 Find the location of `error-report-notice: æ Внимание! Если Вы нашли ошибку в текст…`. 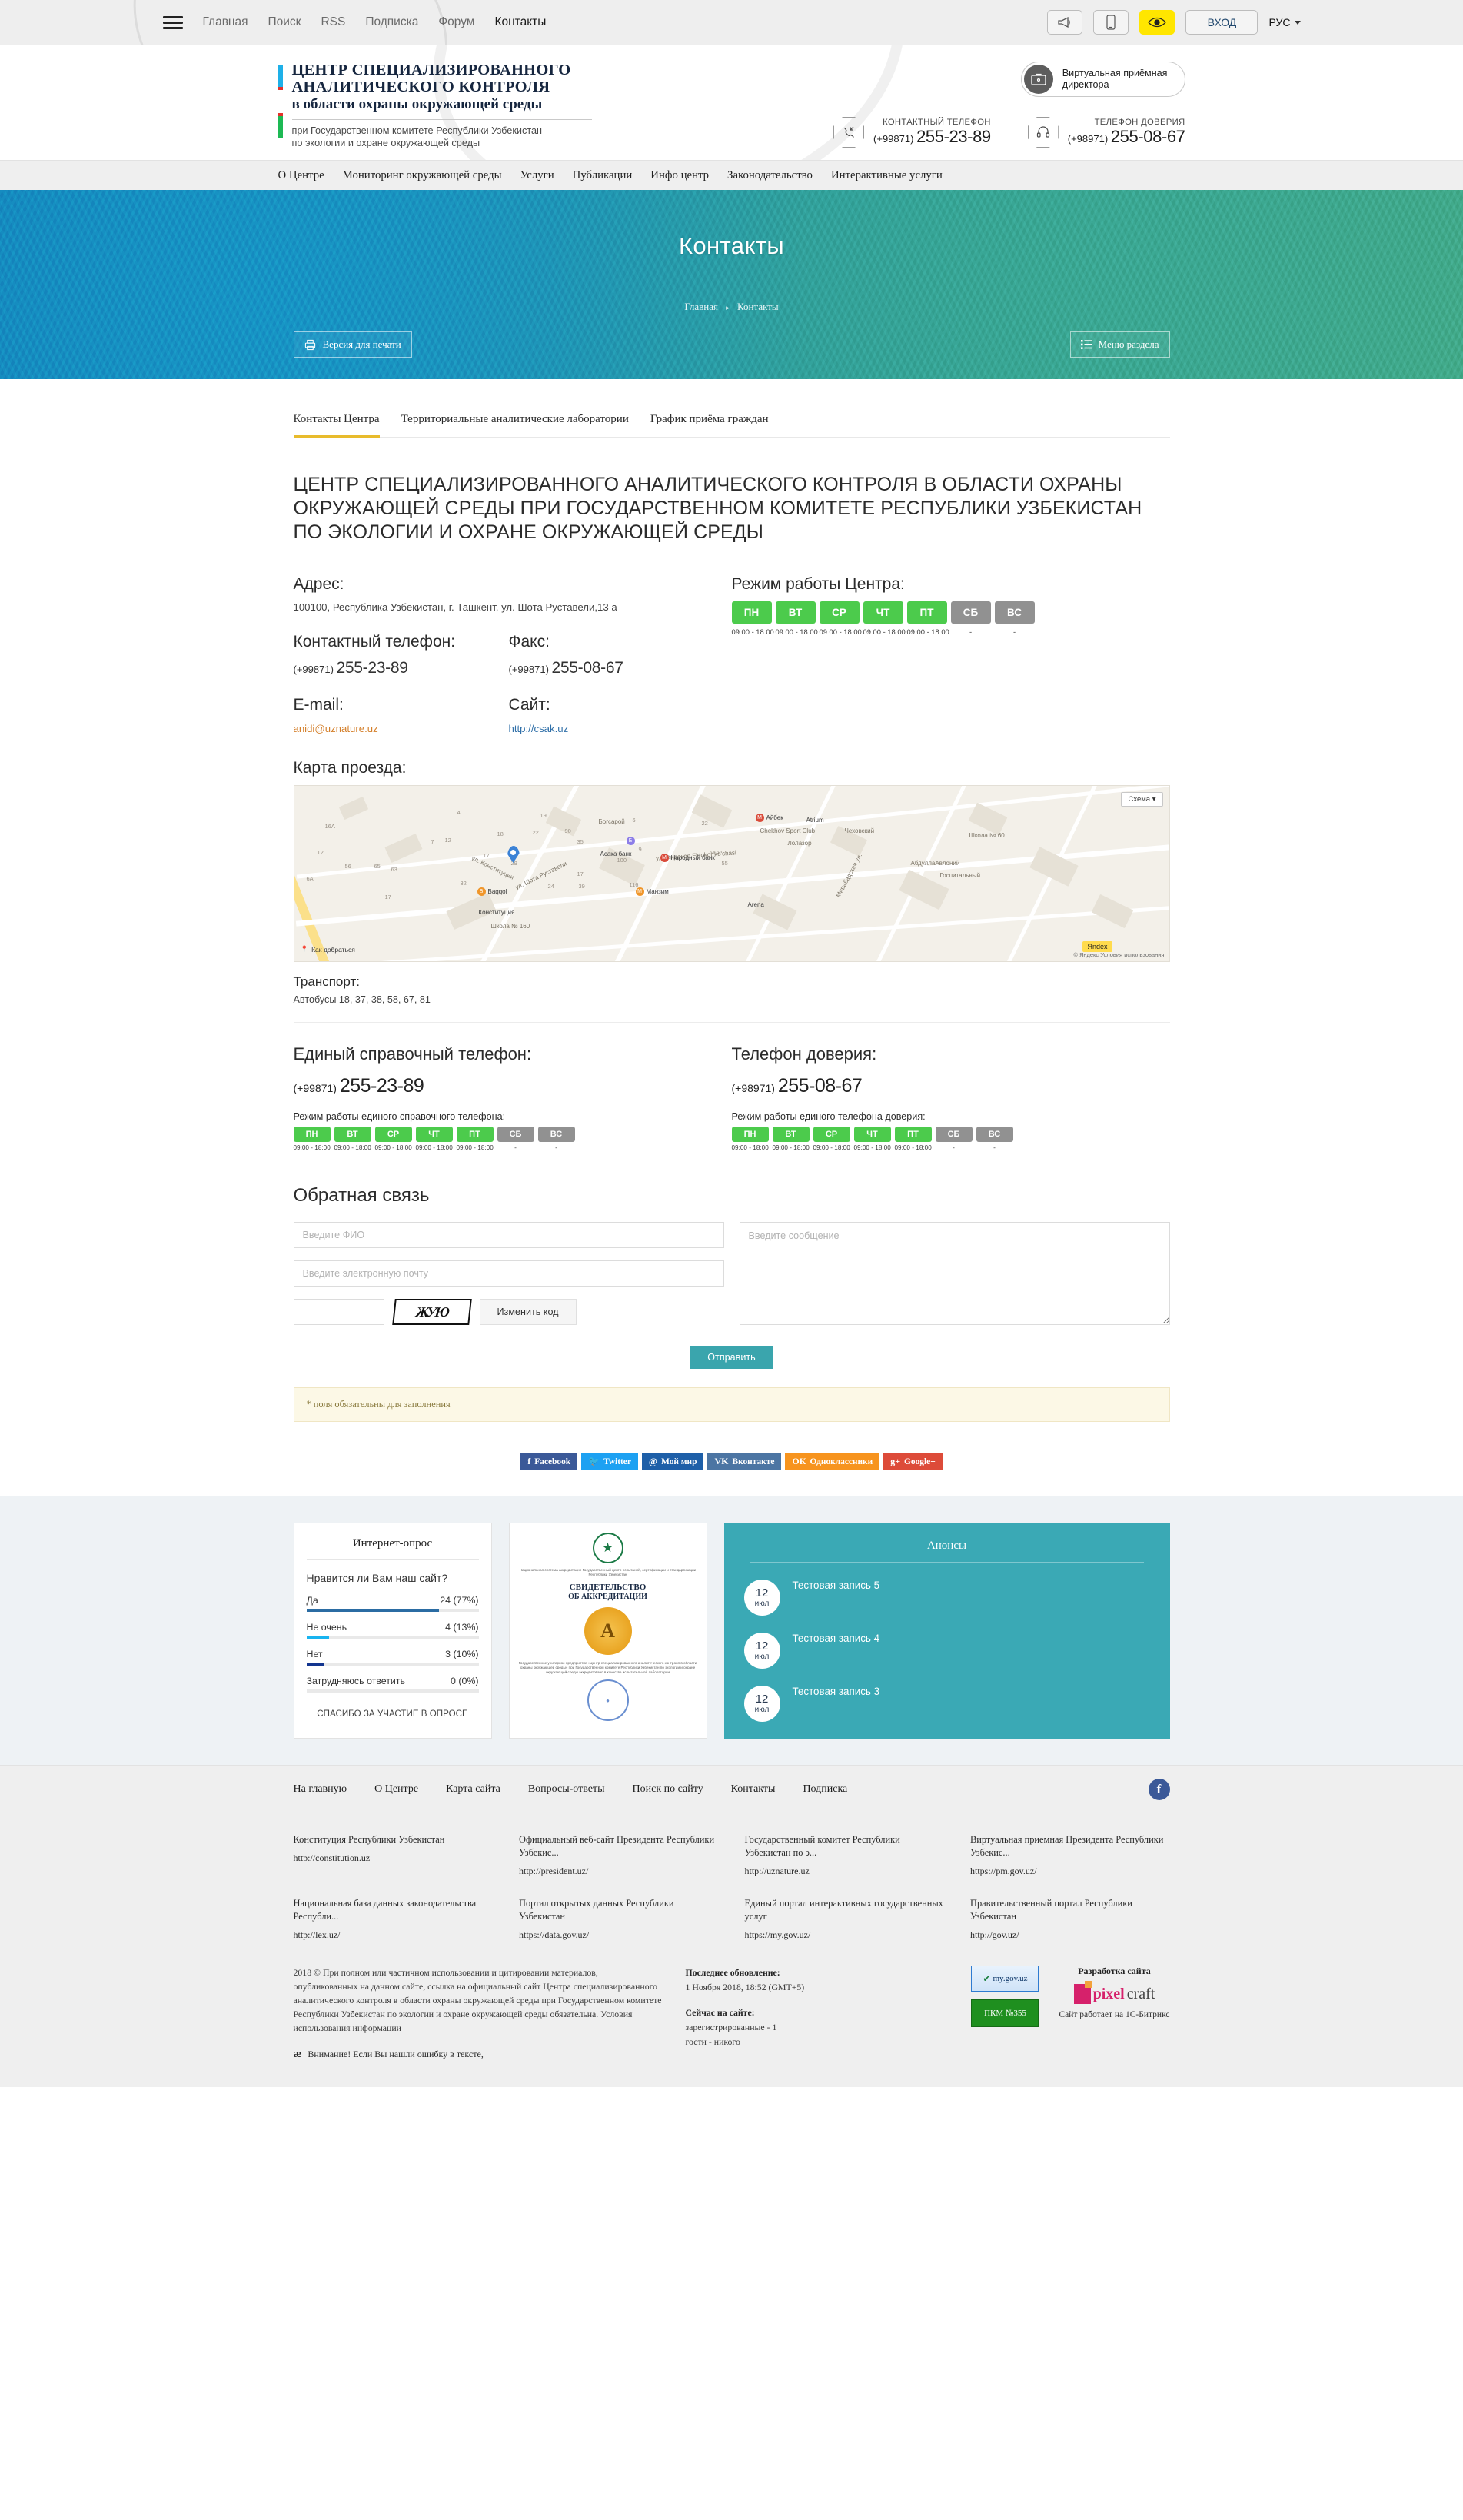

error-report-notice: æ Внимание! Если Вы нашли ошибку в текст… is located at coordinates (478, 2054).